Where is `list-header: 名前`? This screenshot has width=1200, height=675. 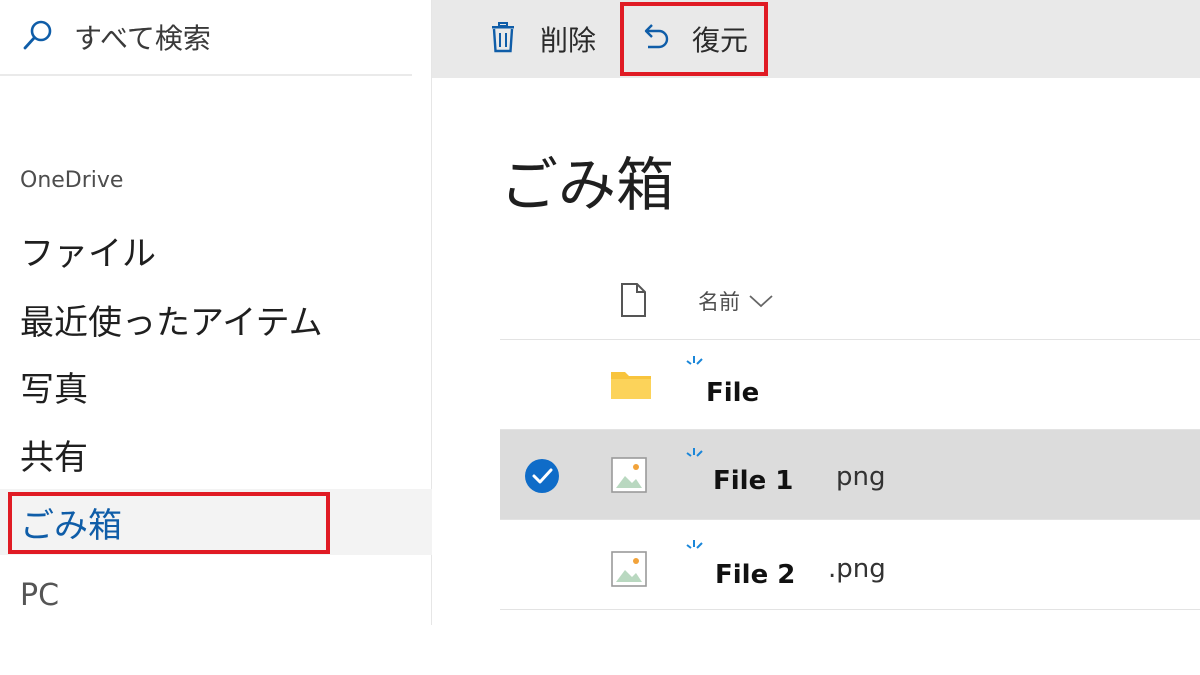 list-header: 名前 is located at coordinates (850, 301).